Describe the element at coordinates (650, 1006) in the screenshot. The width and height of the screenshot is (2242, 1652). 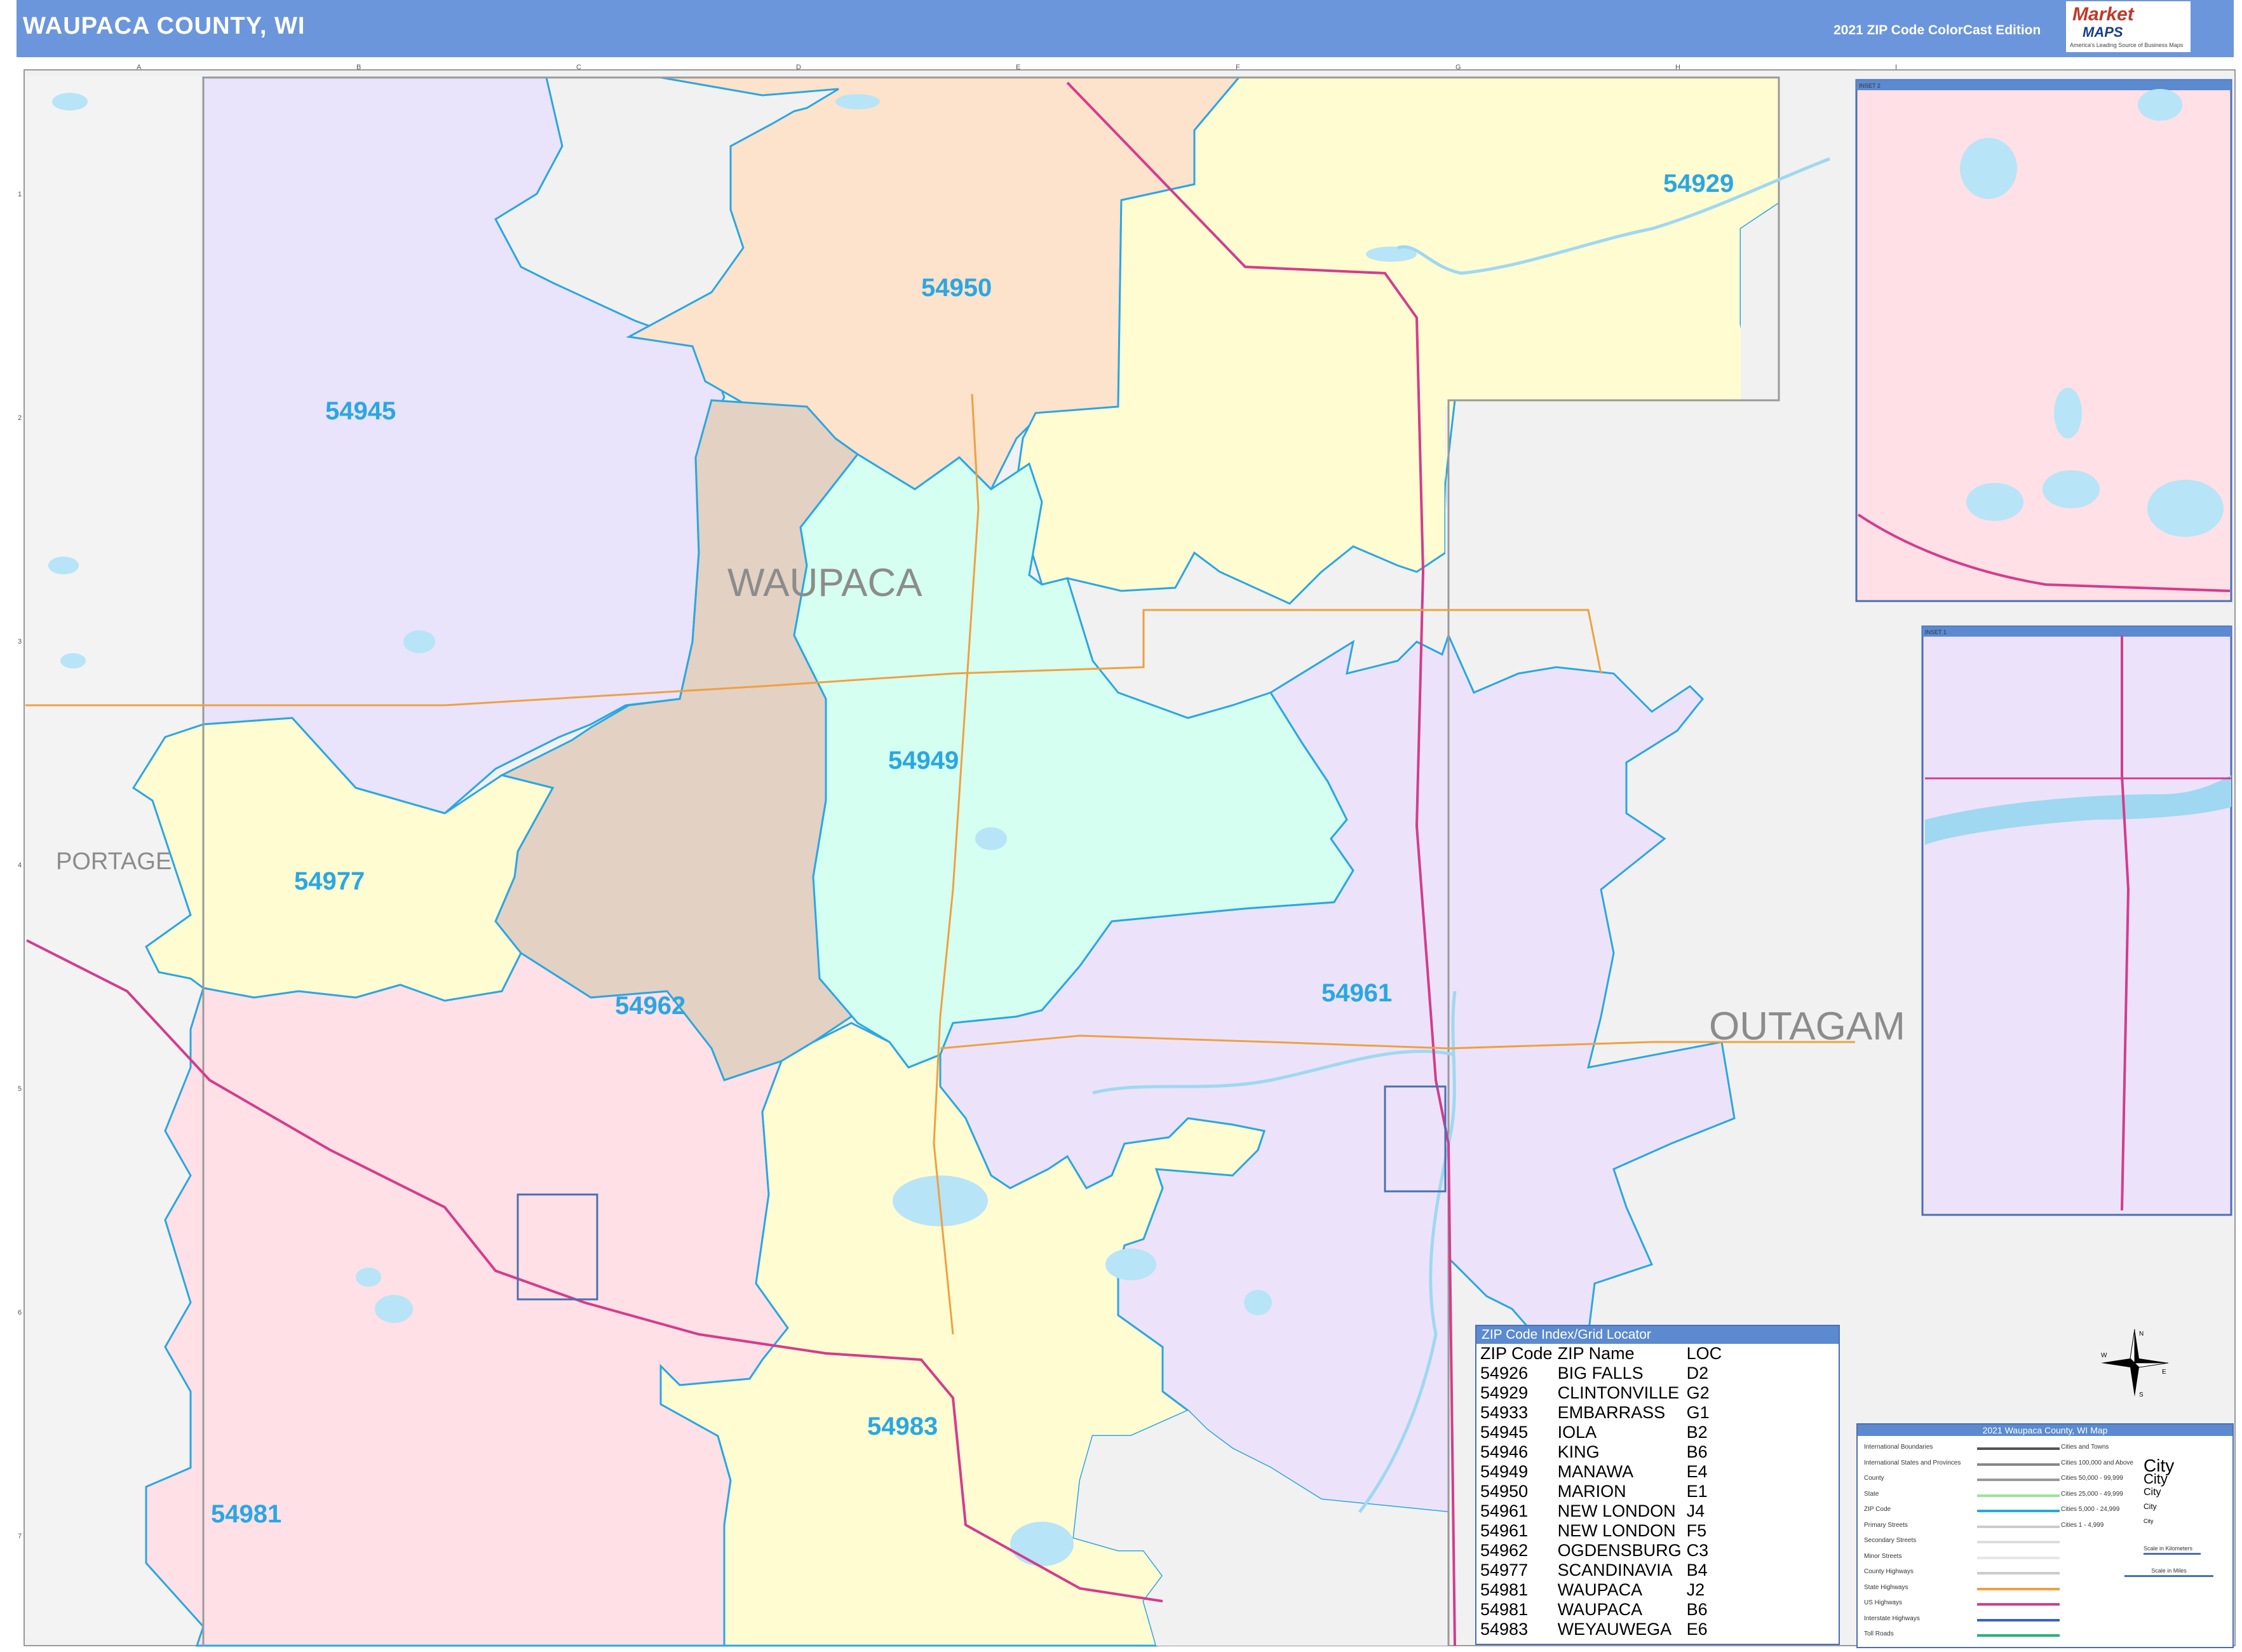
I see `zip-label-54962: 54962` at that location.